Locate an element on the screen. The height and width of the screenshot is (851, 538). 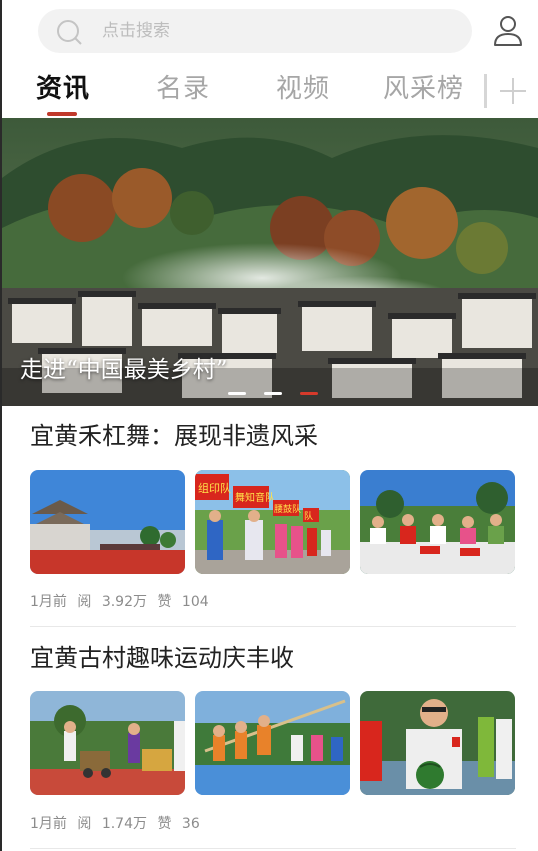
top-bar: 点击搜索 is located at coordinates (269, 31).